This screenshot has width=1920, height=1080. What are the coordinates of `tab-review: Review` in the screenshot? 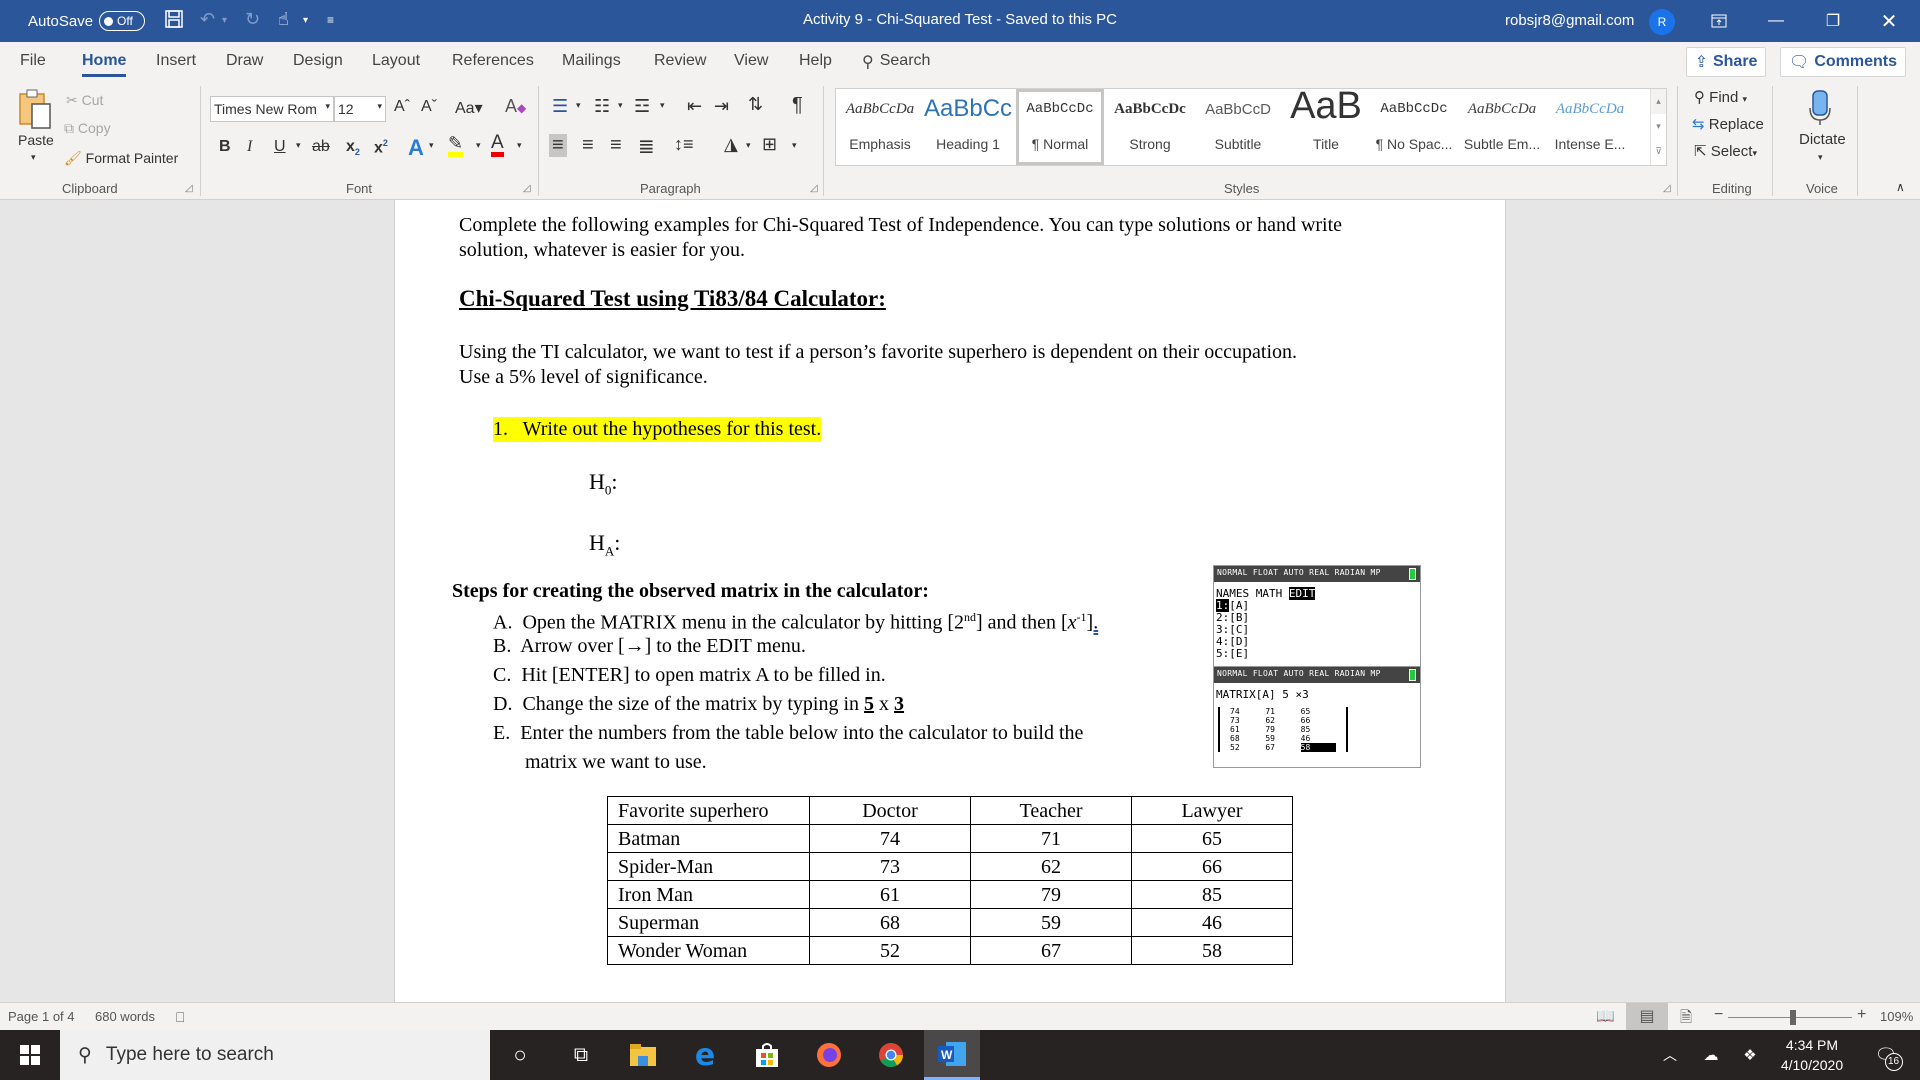 It's located at (680, 61).